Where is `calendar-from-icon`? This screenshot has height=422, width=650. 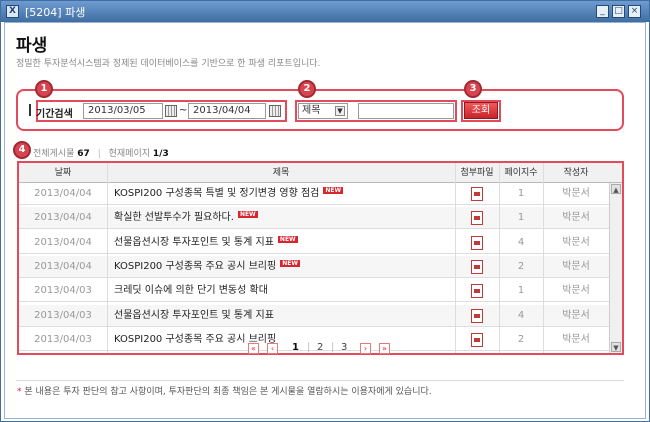
calendar-from-icon is located at coordinates (171, 111).